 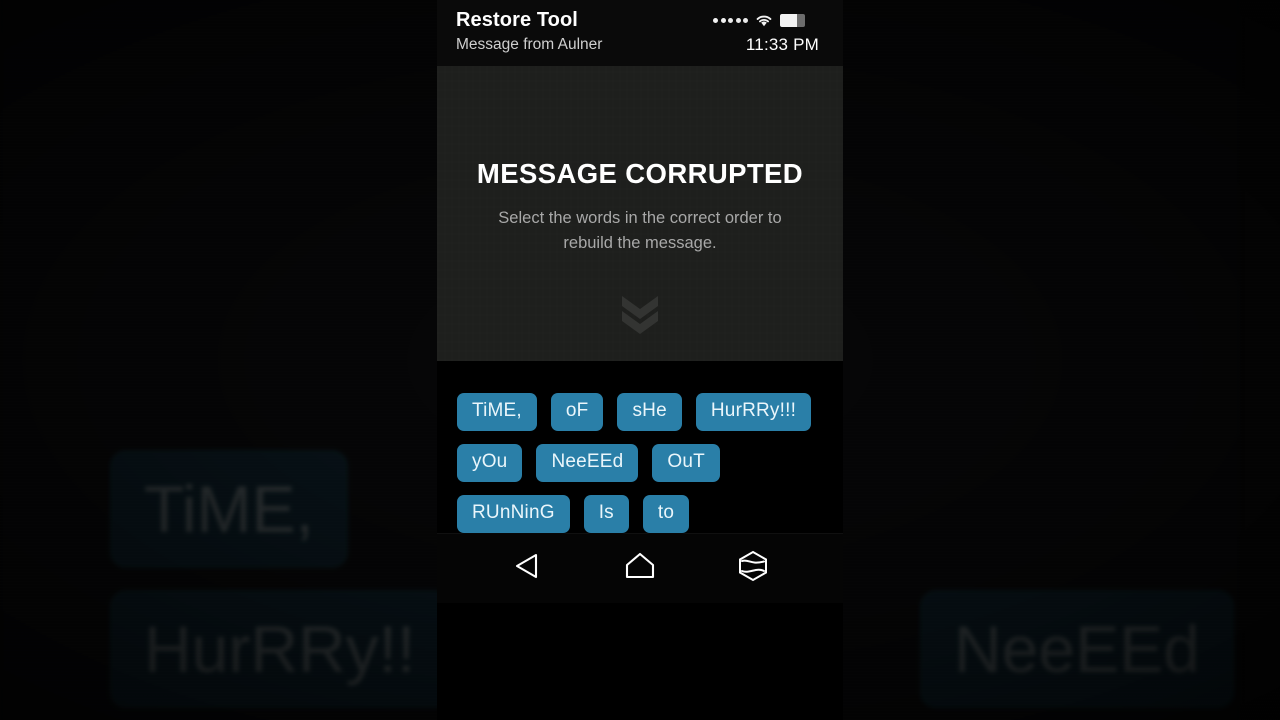 What do you see at coordinates (280, 649) in the screenshot?
I see `backdrop-chip-hurry: HurRRy!!` at bounding box center [280, 649].